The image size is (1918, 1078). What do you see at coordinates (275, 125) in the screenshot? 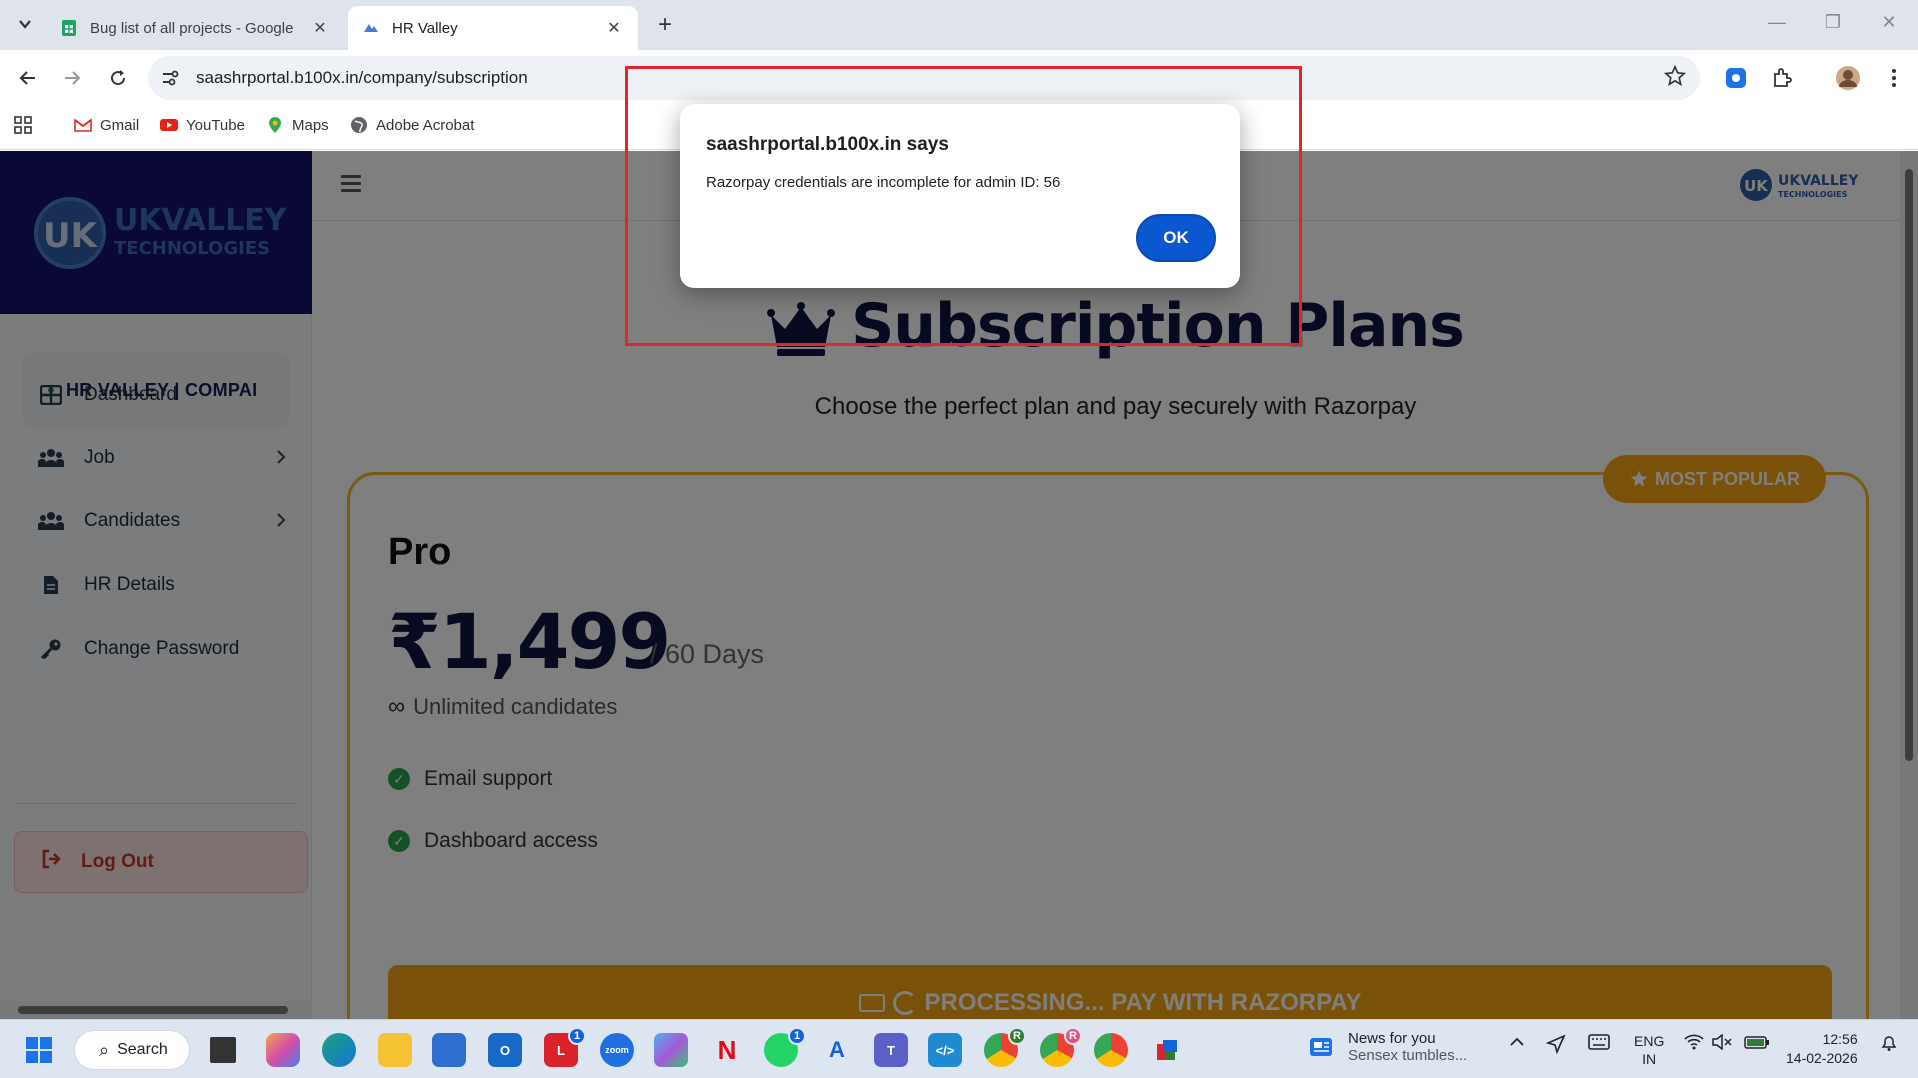
I see `maps-icon` at bounding box center [275, 125].